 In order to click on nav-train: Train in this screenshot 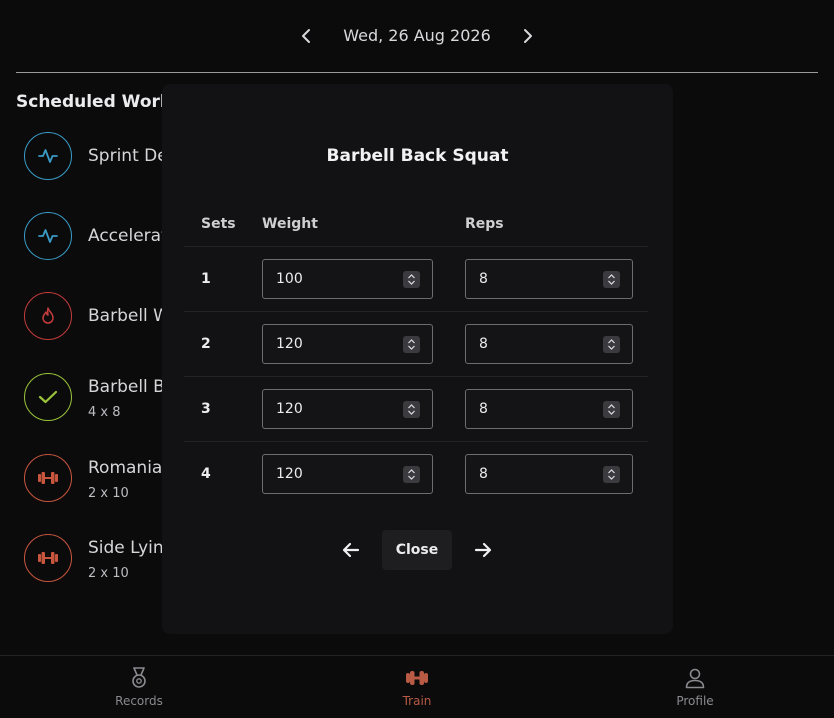, I will do `click(417, 687)`.